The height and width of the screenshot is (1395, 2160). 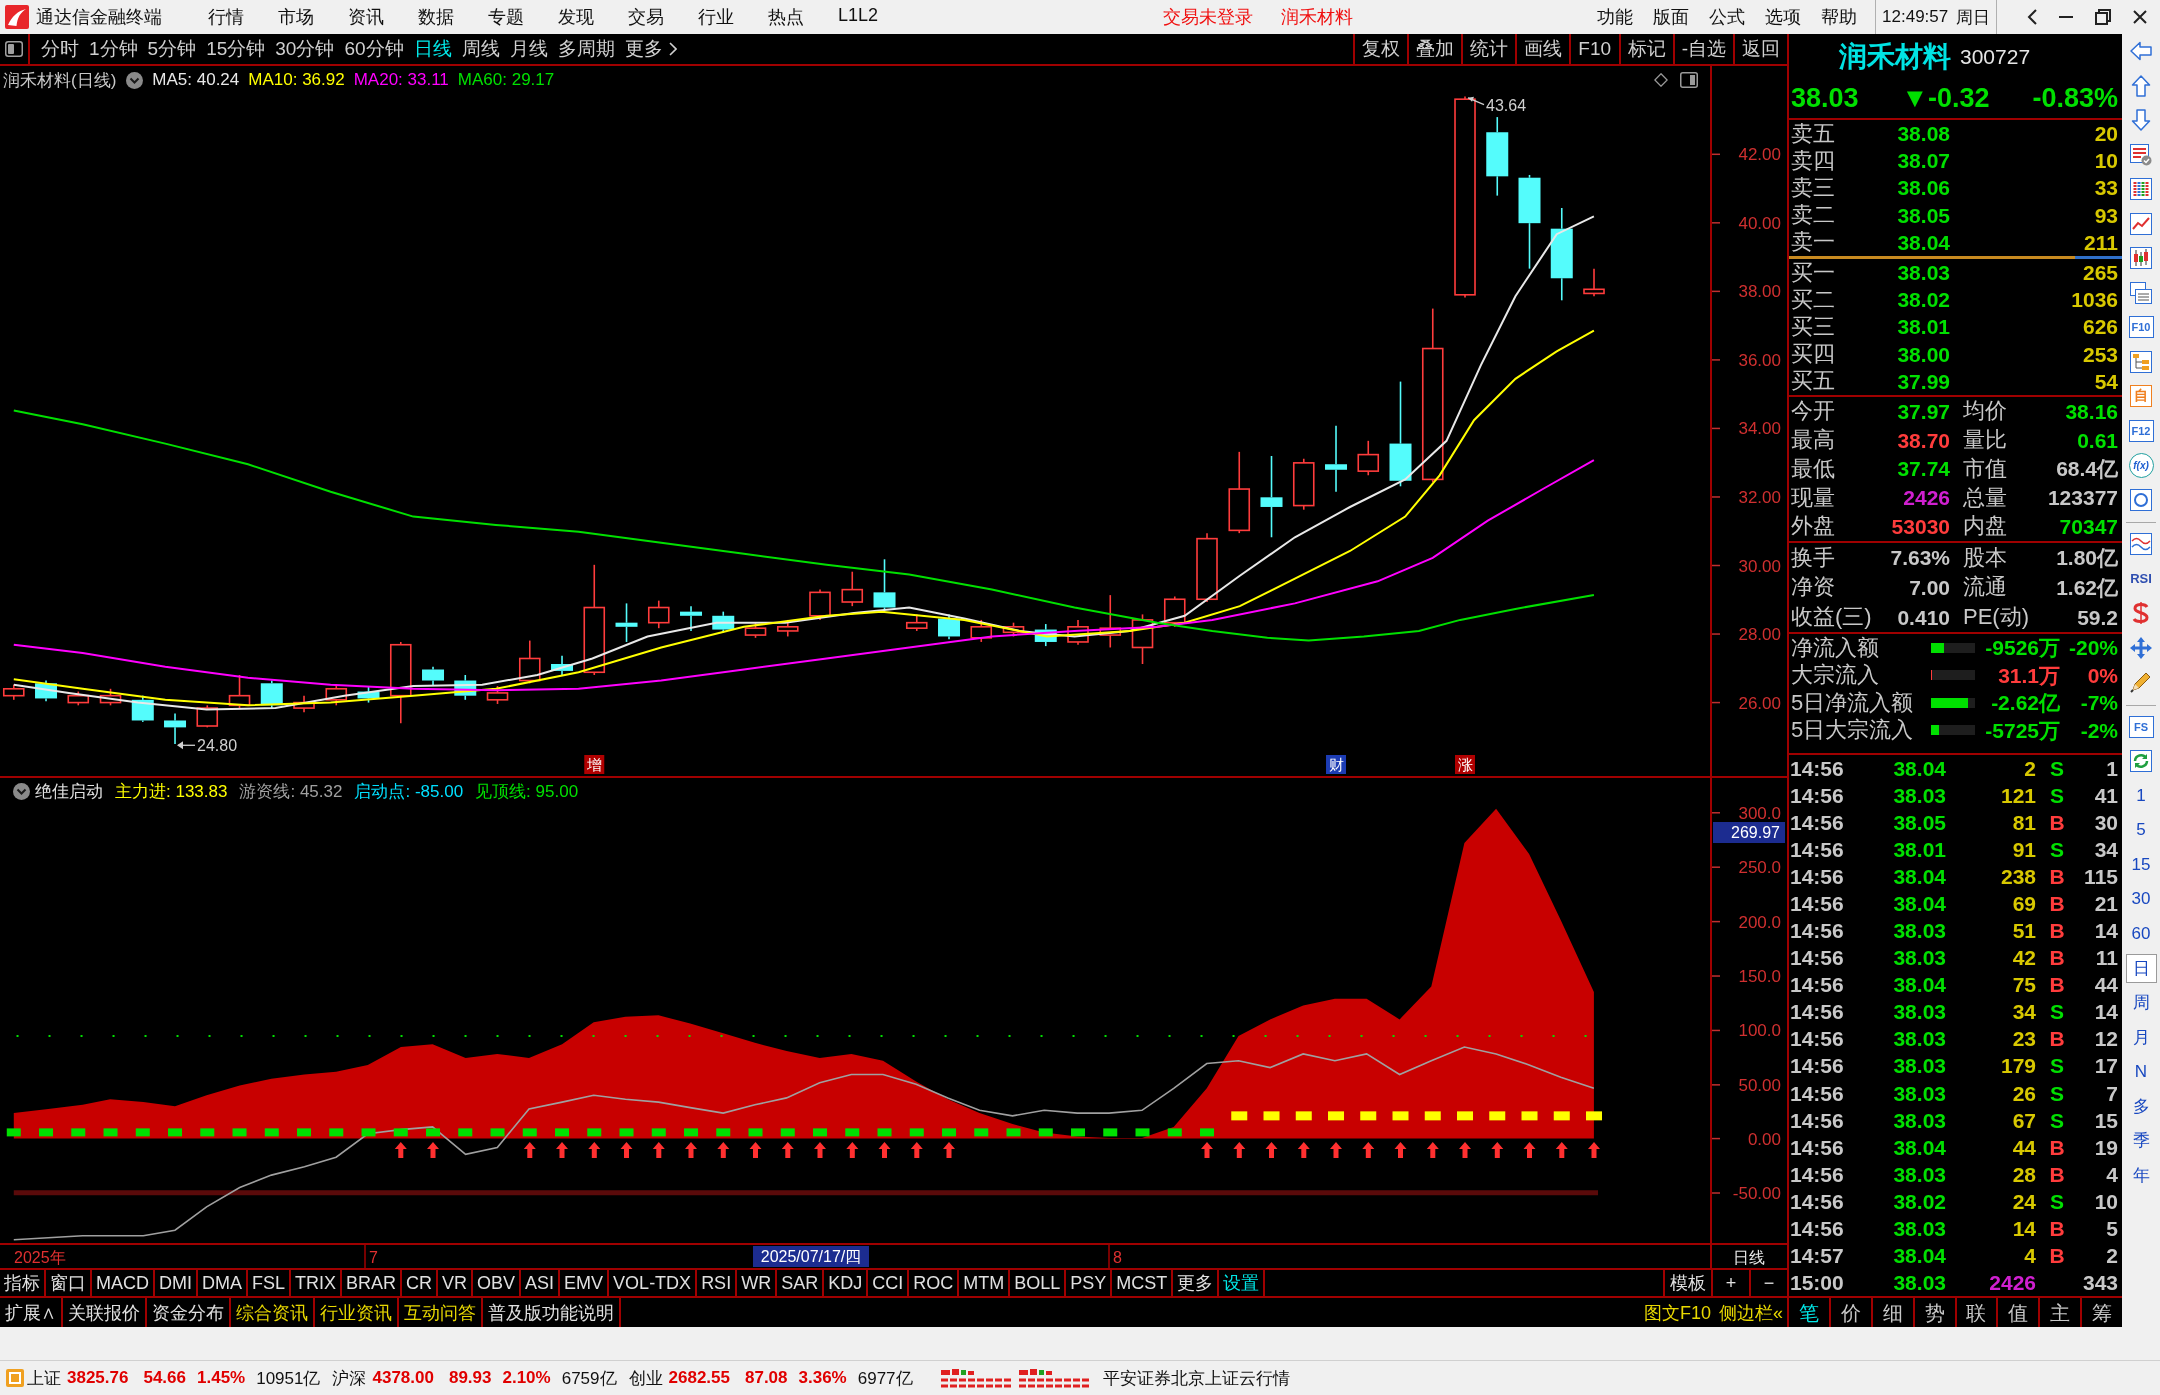 I want to click on add-button: +, so click(x=1730, y=1283).